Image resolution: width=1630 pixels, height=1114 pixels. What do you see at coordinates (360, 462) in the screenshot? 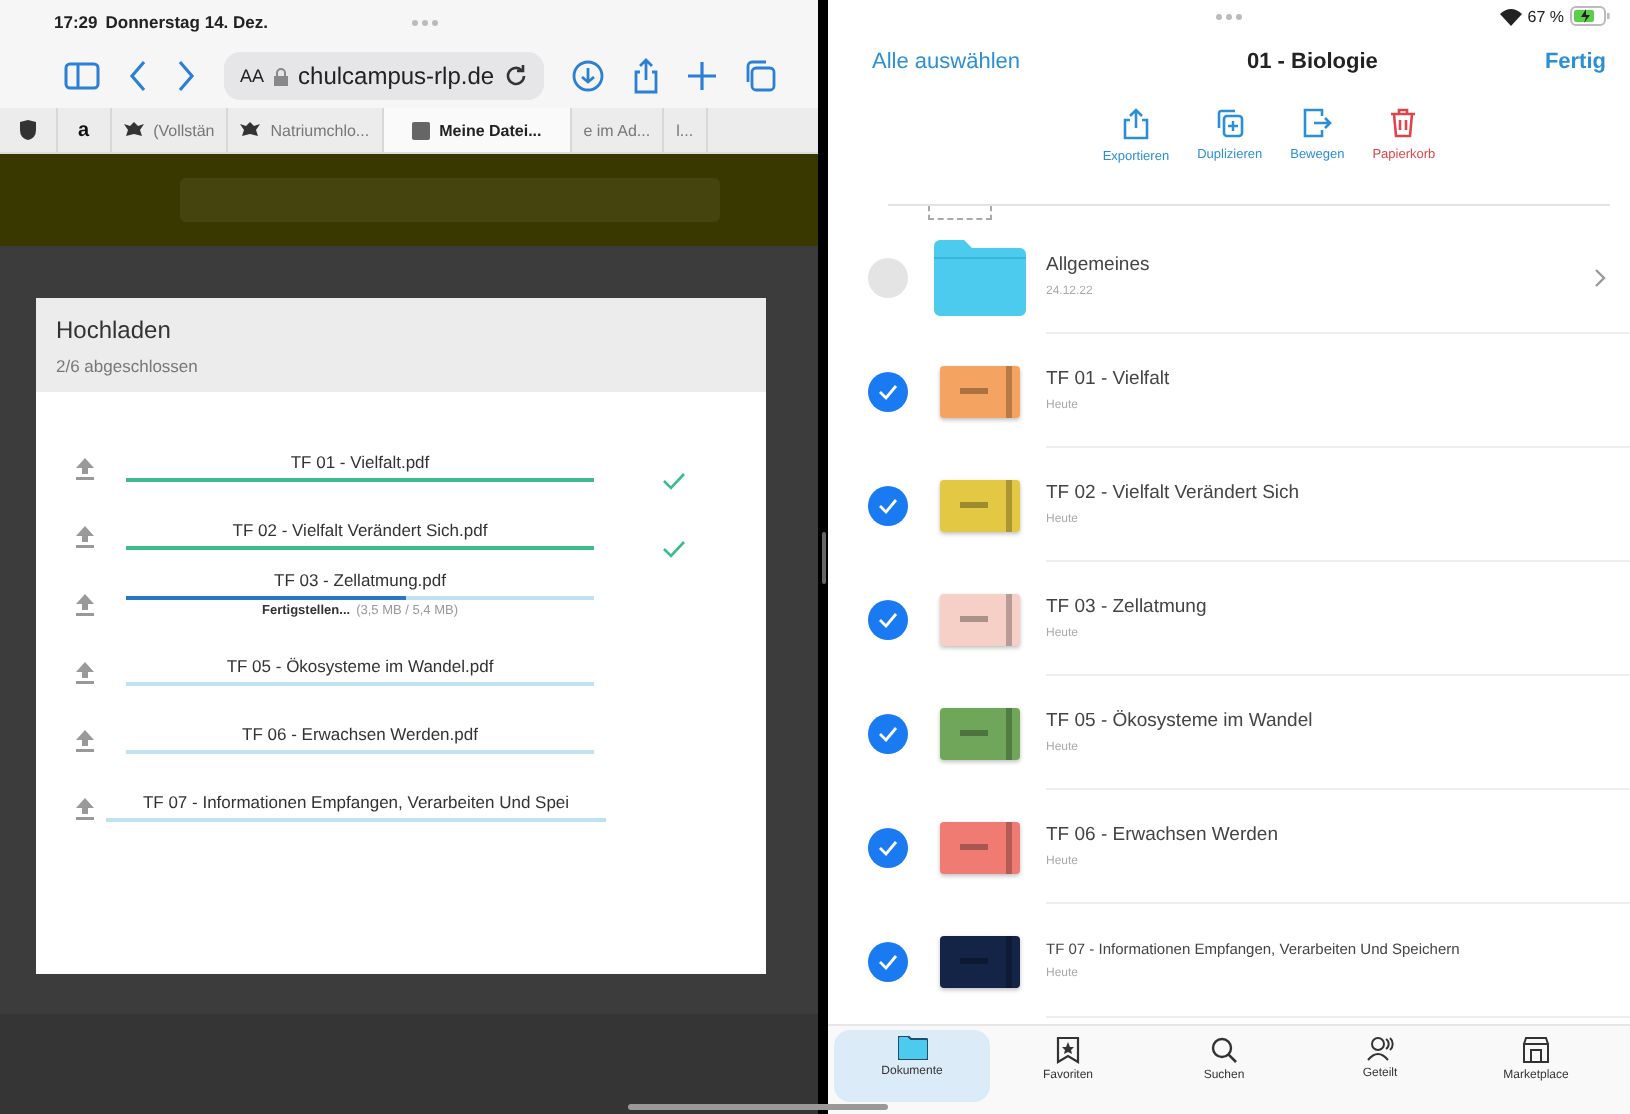
I see `file-name: TF 01 - Vielfalt.pdf` at bounding box center [360, 462].